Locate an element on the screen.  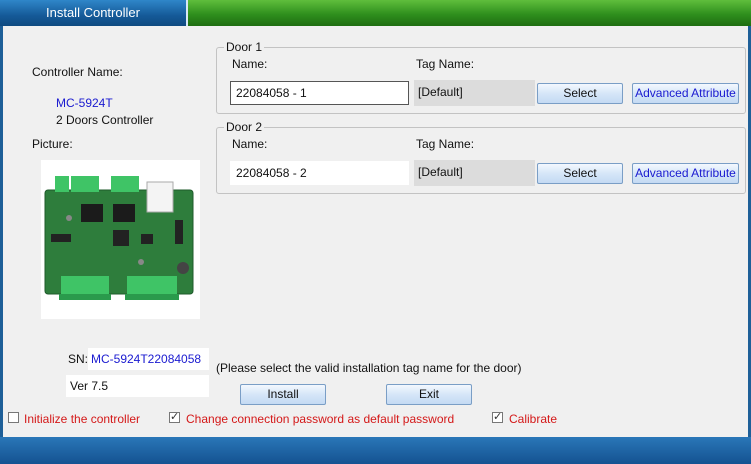
door-2-name-label: Name: is located at coordinates (250, 144).